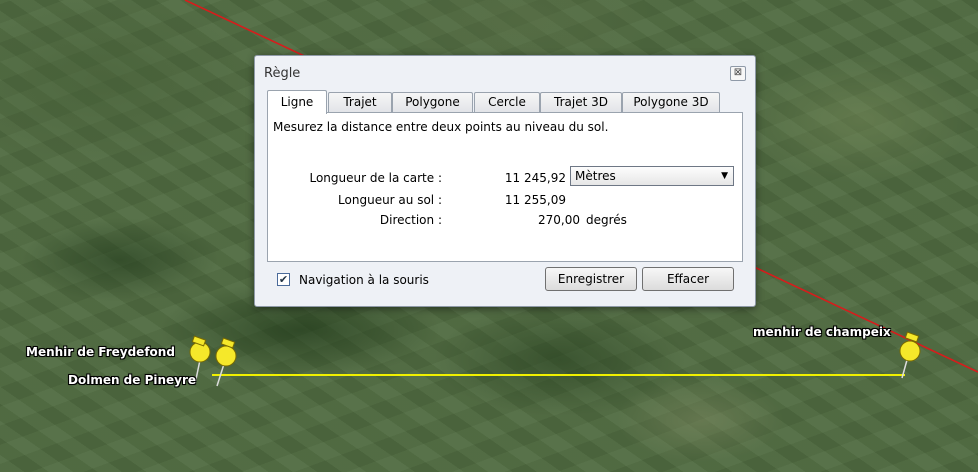  I want to click on placemark-label: Dolmen de Pineyre, so click(132, 380).